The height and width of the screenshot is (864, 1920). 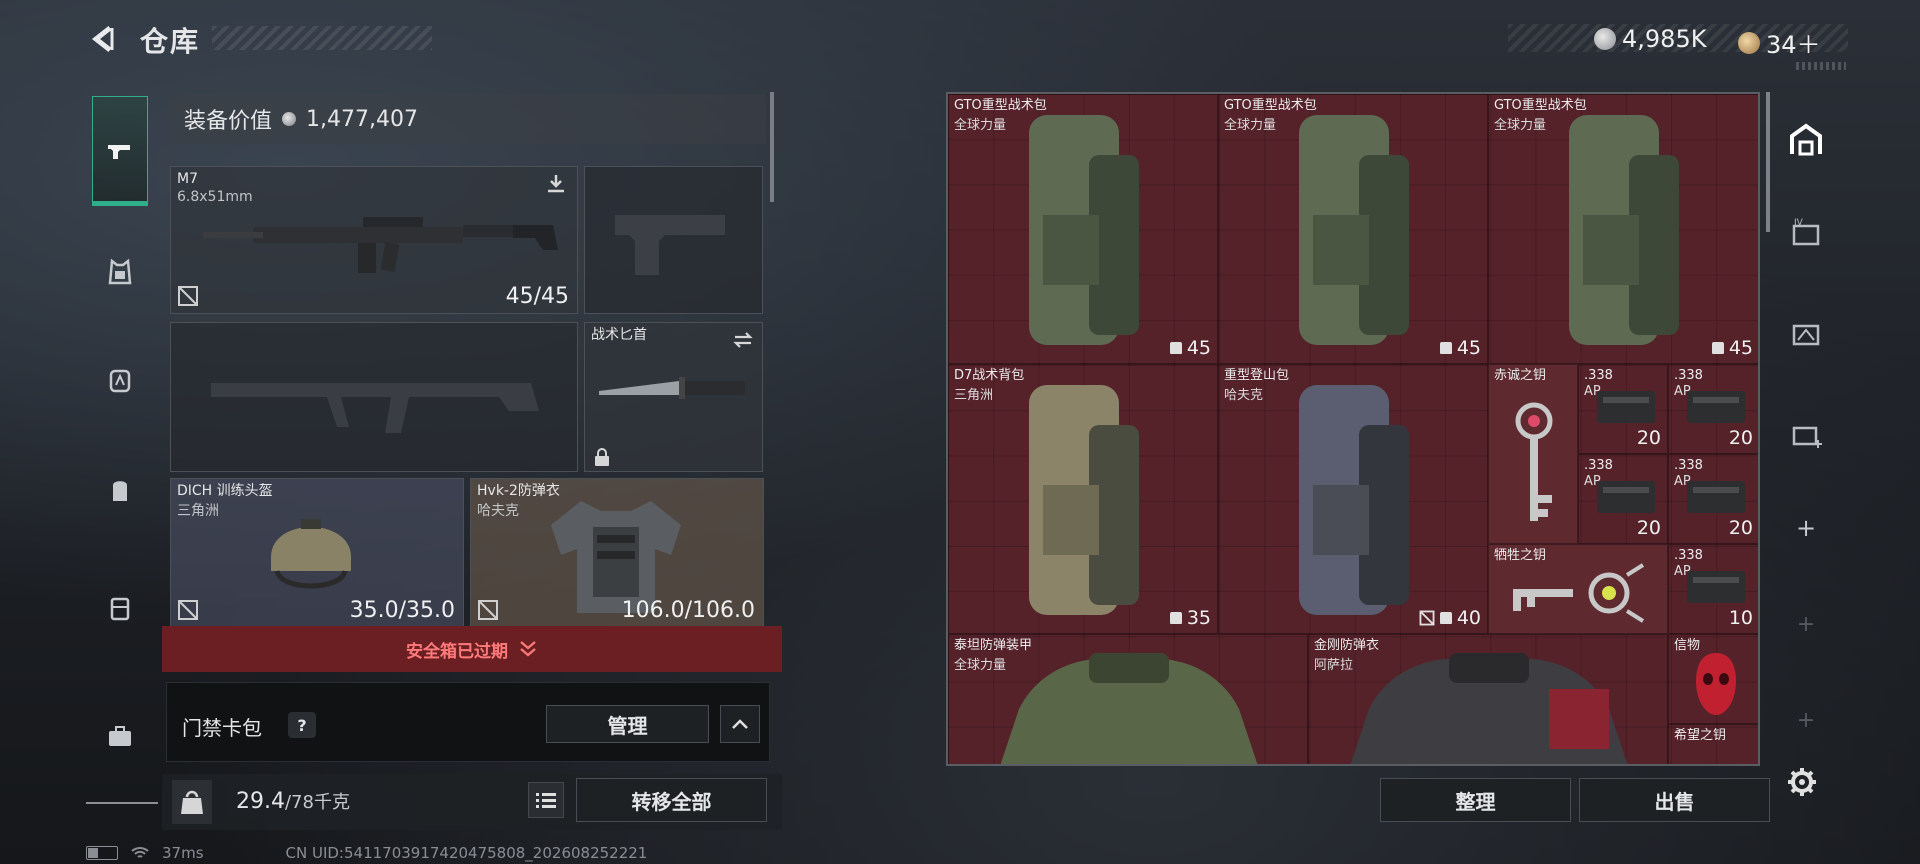 I want to click on back-button, so click(x=103, y=39).